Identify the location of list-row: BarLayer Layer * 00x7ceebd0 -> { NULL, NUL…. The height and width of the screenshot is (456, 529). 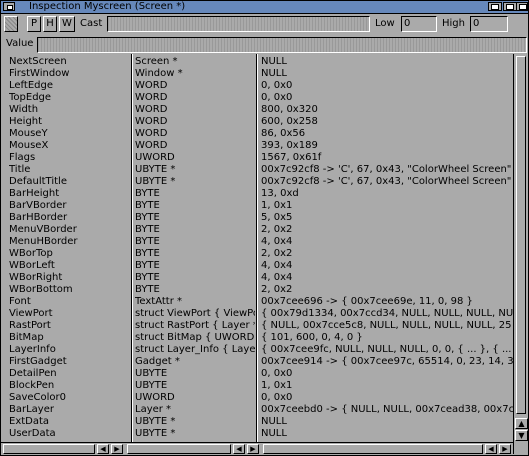
(257, 410).